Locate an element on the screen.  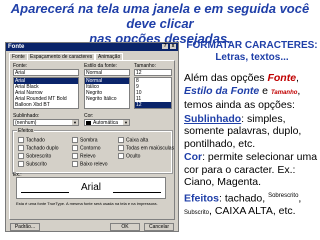
checkbox-baixo-relevo: Baixo relevo is located at coordinates (90, 164).